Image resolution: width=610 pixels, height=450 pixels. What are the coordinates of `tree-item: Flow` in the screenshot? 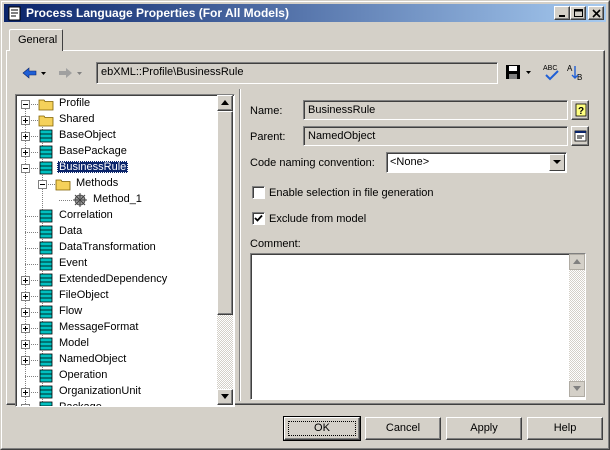 It's located at (116, 312).